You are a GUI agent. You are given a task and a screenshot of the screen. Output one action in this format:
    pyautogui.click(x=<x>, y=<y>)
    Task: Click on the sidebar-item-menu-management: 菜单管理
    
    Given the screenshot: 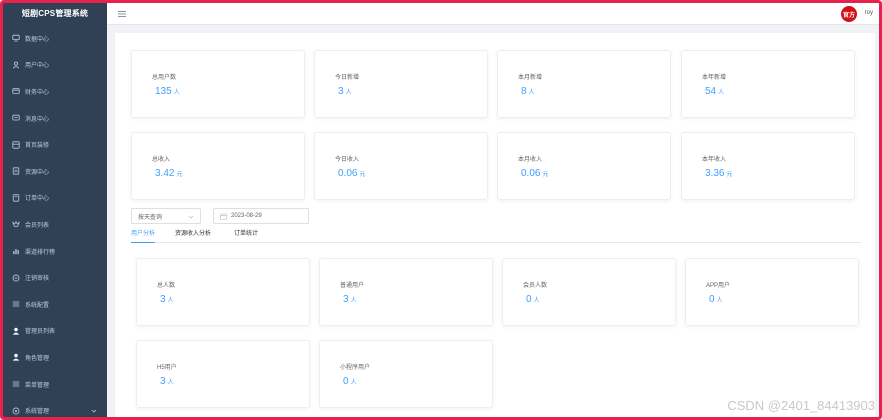 What is the action you would take?
    pyautogui.click(x=55, y=384)
    